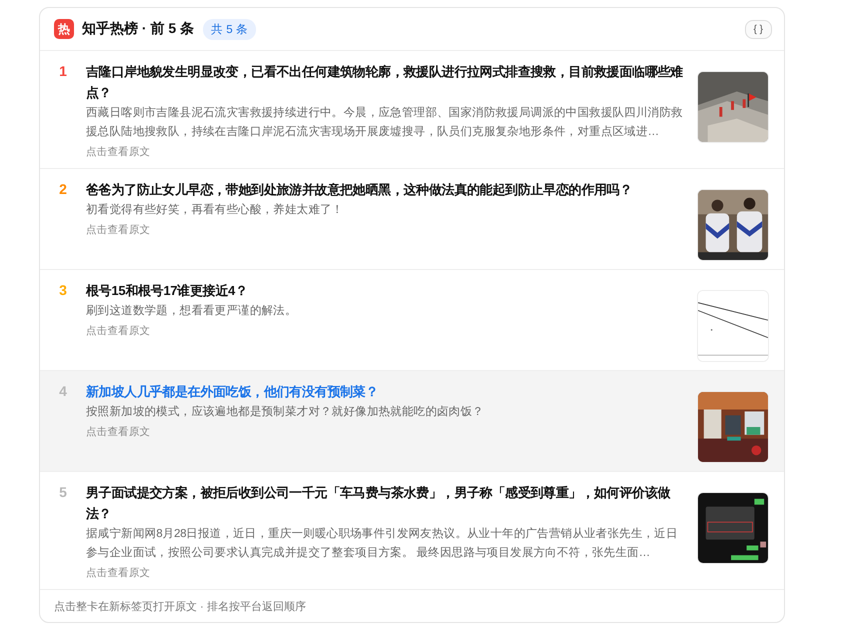  Describe the element at coordinates (229, 29) in the screenshot. I see `count-badge: 共 5 条` at that location.